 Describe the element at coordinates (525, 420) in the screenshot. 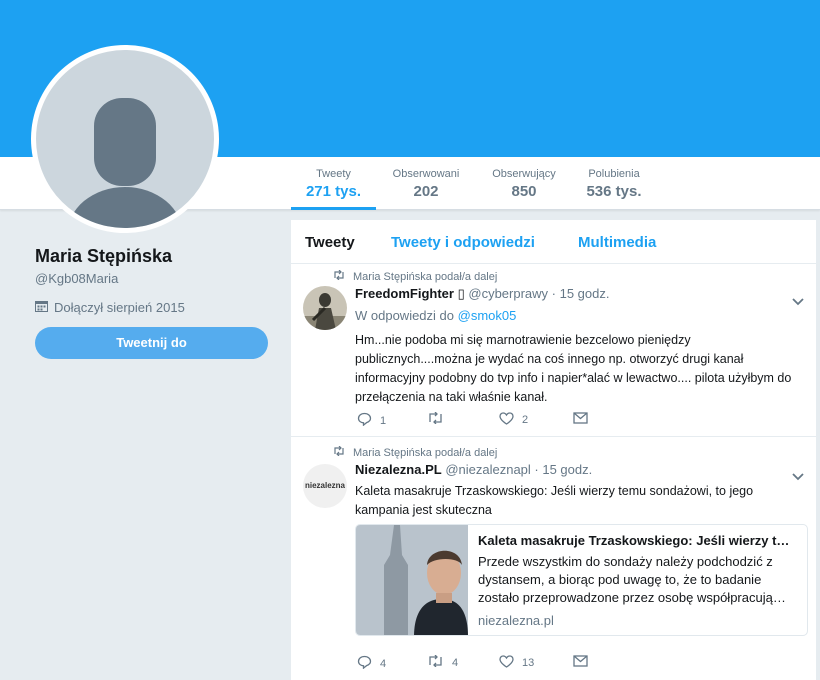

I see `like-count: 2` at that location.